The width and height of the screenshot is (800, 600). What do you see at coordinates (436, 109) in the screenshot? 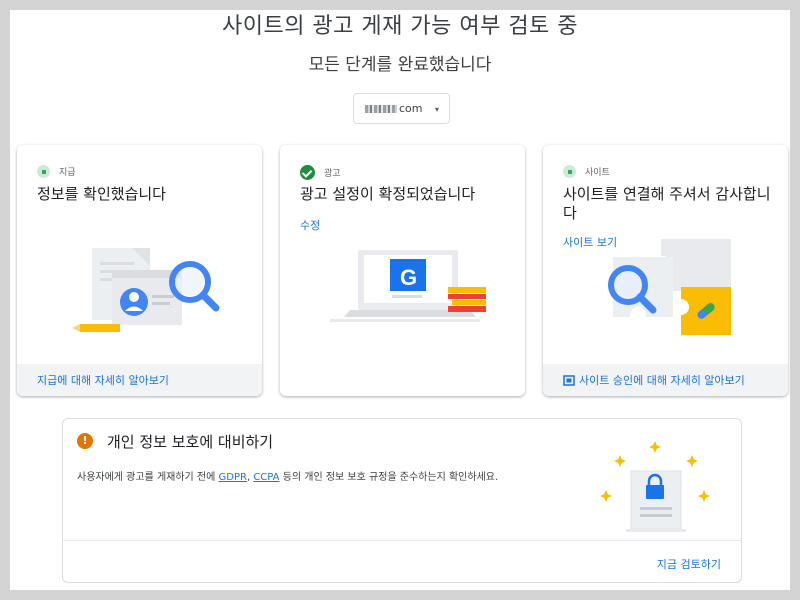
I see `chevron-down-icon: ▾` at bounding box center [436, 109].